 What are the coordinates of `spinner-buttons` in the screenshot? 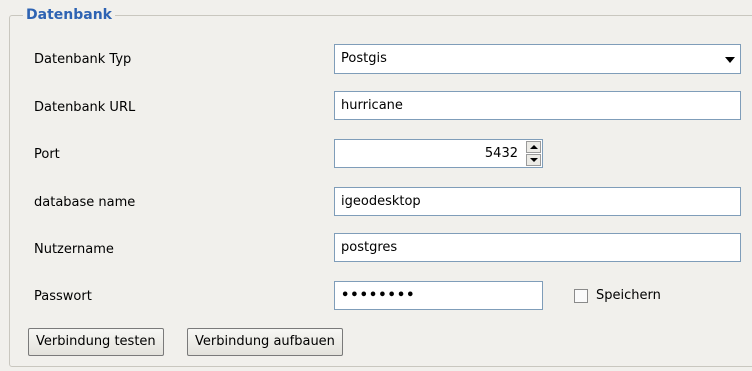 It's located at (533, 153).